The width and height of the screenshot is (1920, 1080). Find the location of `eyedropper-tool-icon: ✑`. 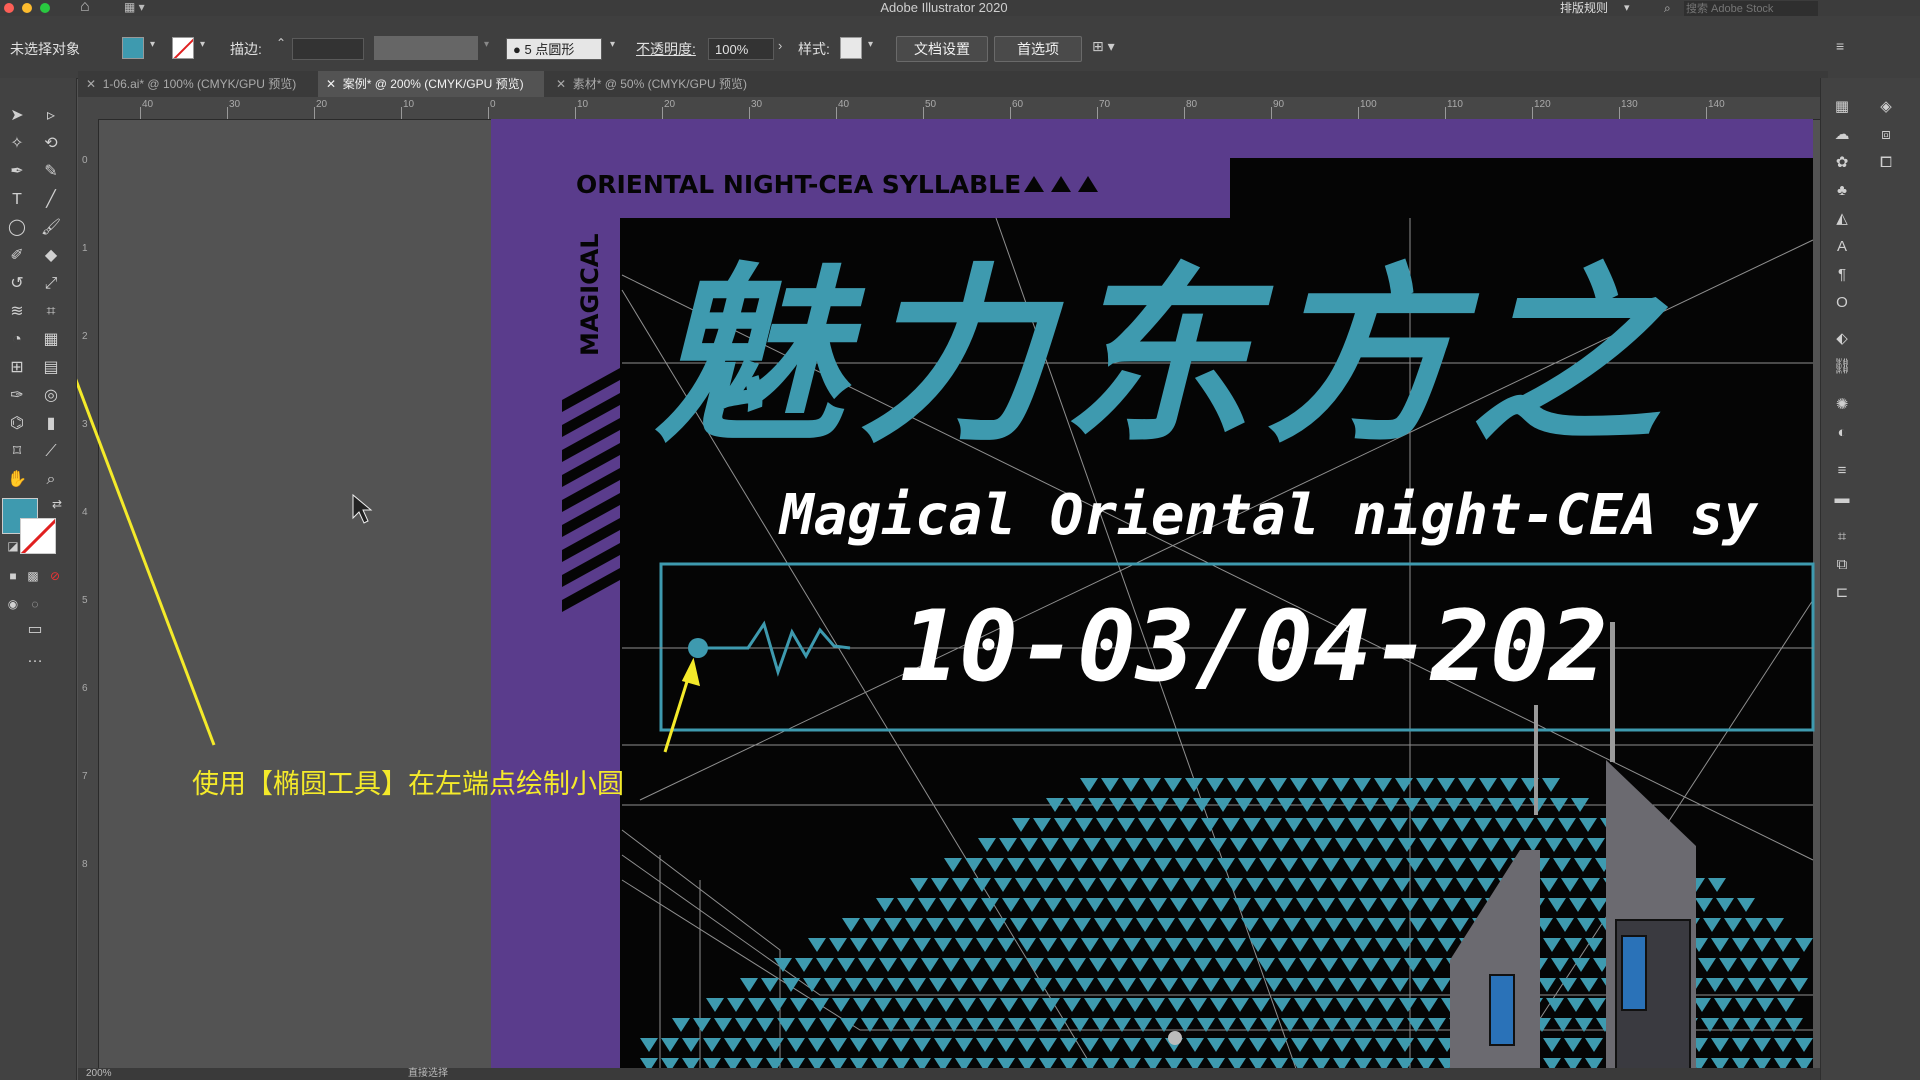

eyedropper-tool-icon: ✑ is located at coordinates (17, 396).